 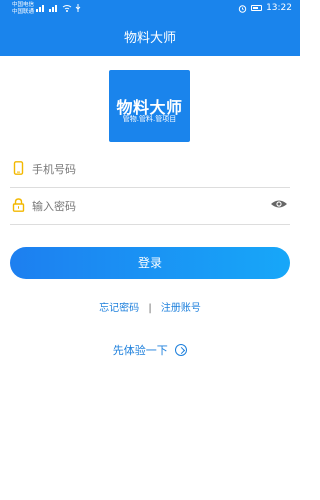 What do you see at coordinates (18, 168) in the screenshot?
I see `phone-icon` at bounding box center [18, 168].